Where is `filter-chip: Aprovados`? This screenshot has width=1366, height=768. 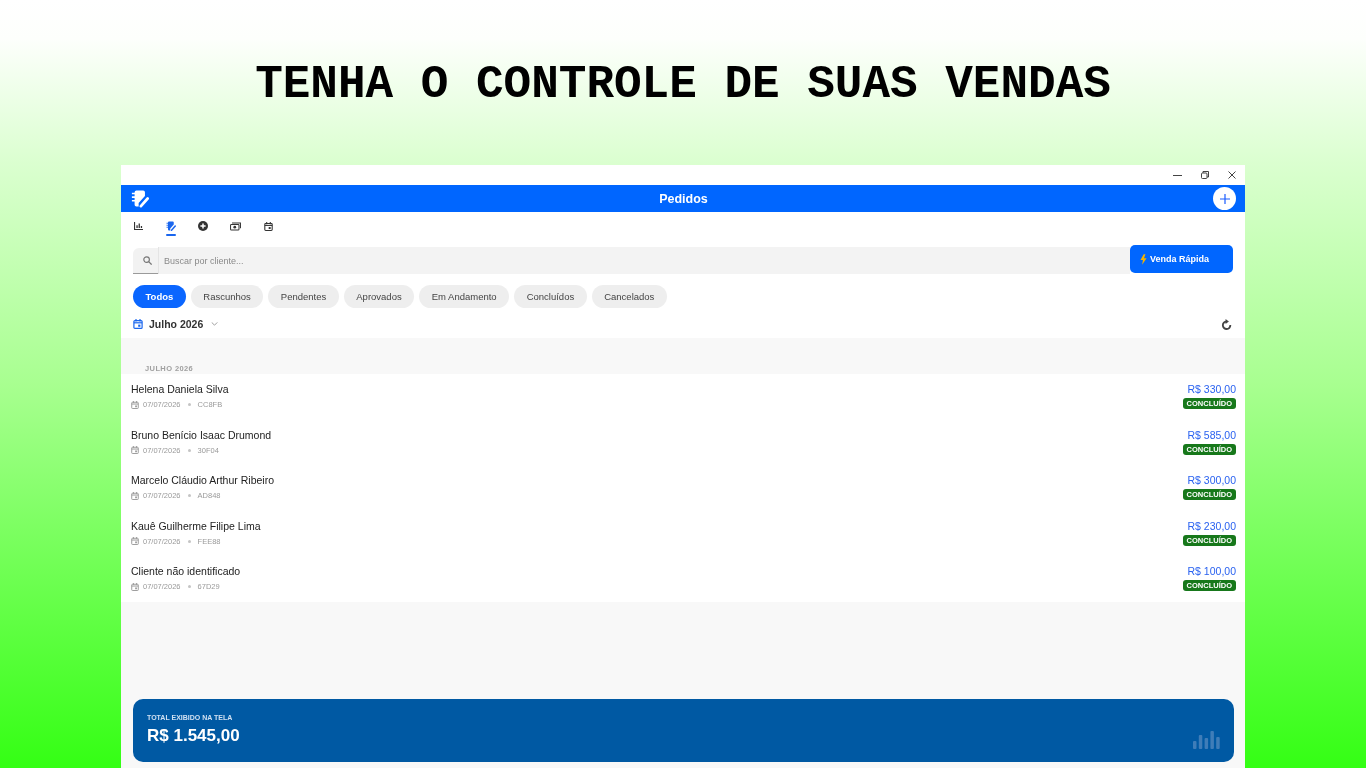
filter-chip: Aprovados is located at coordinates (379, 296).